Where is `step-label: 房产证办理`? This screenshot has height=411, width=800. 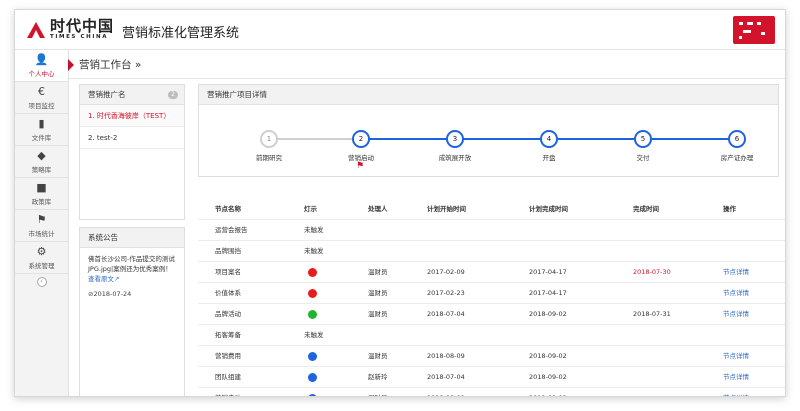
step-label: 房产证办理 is located at coordinates (737, 158).